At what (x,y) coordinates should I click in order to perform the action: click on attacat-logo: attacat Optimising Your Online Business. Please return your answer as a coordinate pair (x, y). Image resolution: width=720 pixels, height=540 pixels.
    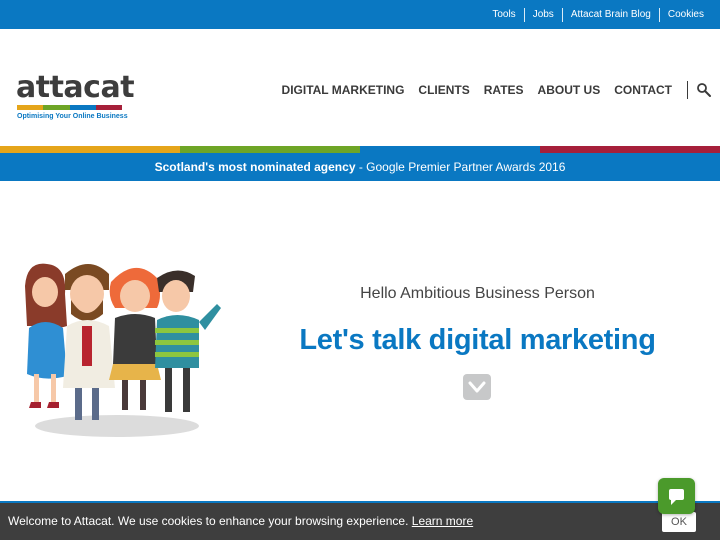
    Looking at the image, I should click on (75, 98).